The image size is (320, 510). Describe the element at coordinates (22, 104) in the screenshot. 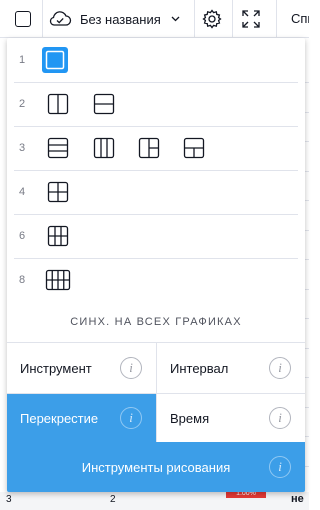

I see `row-number: 2` at that location.